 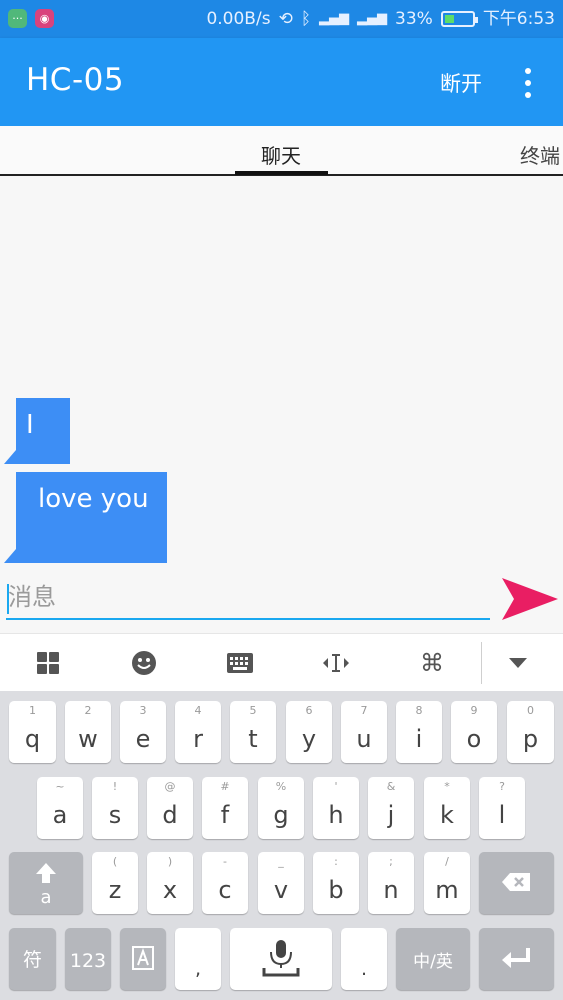 I want to click on enter-key, so click(x=516, y=959).